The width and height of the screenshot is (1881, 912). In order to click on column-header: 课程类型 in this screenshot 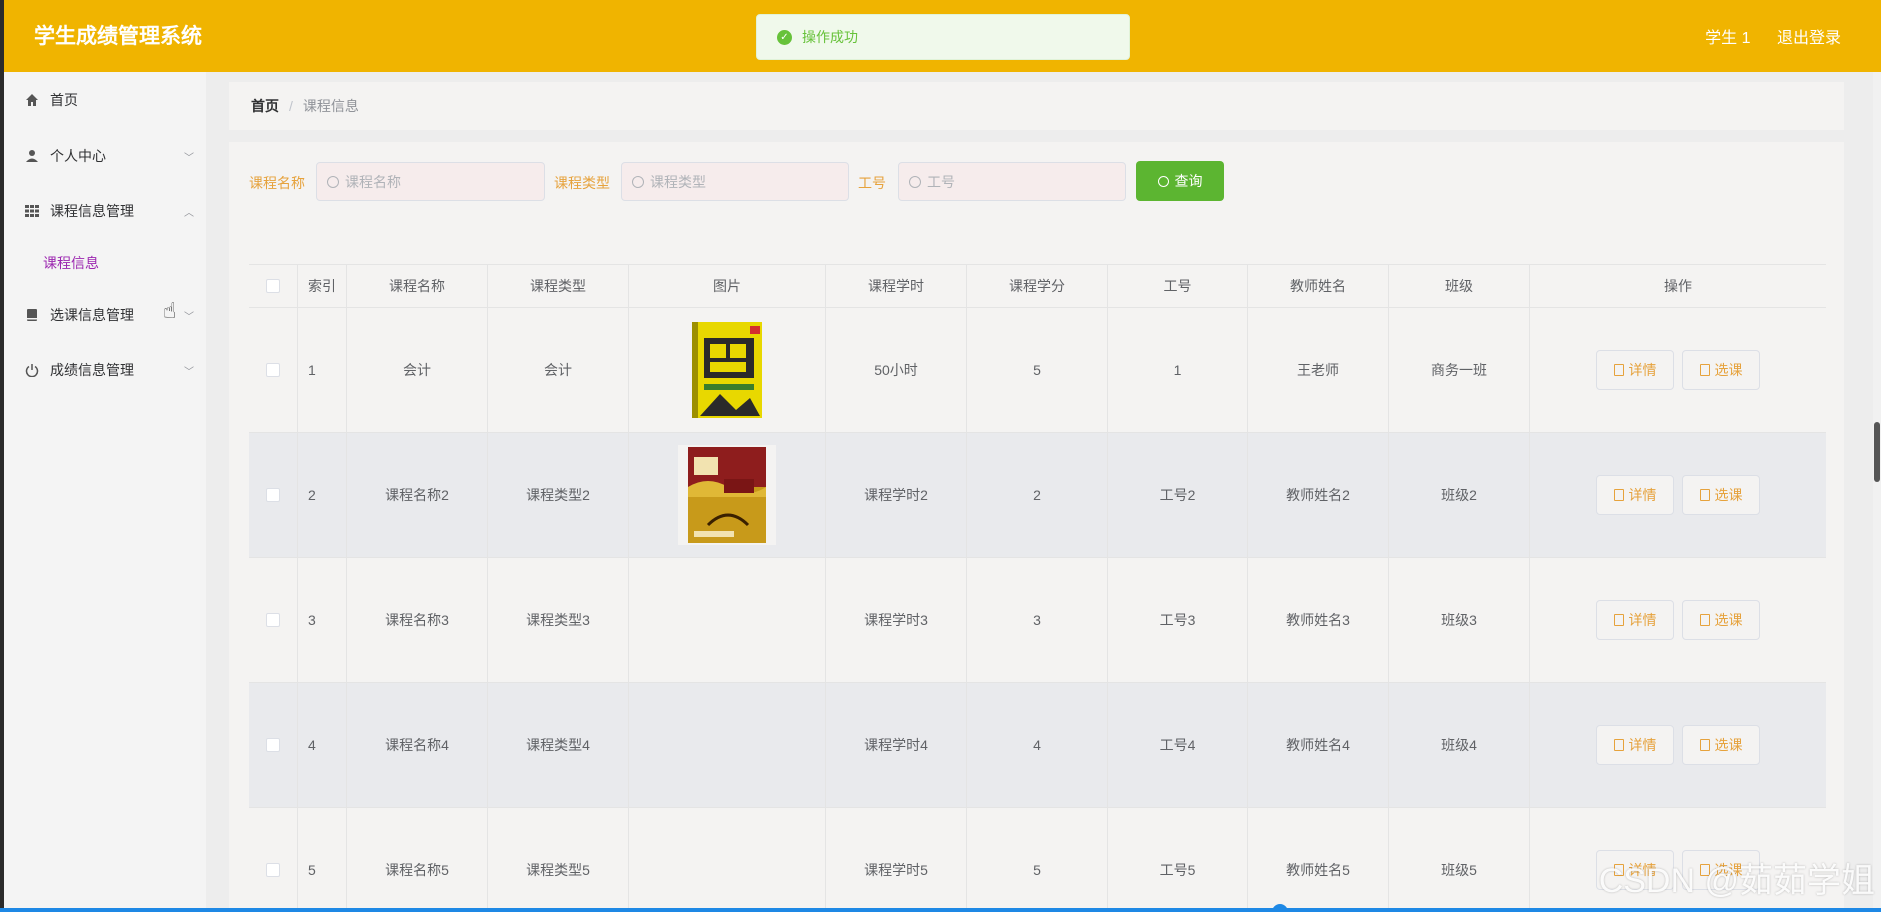, I will do `click(558, 286)`.